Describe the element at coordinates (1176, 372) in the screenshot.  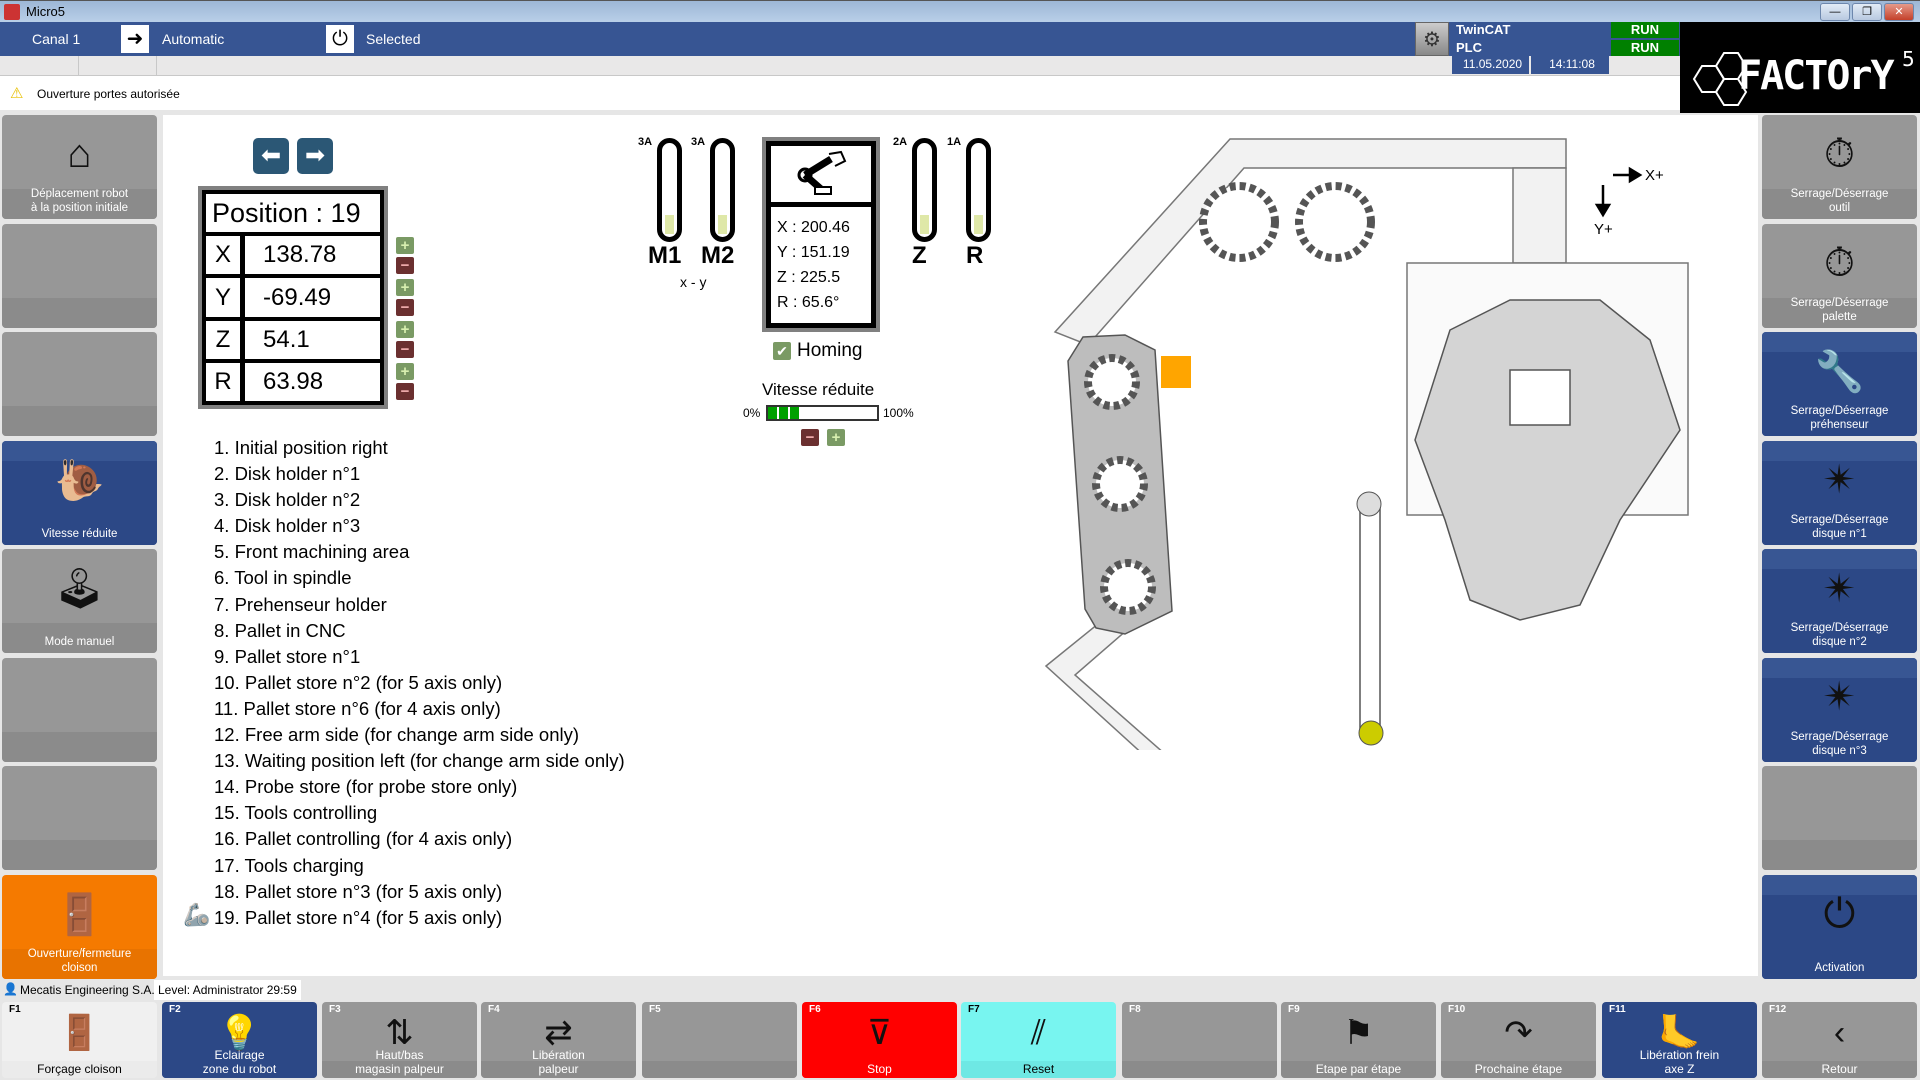
I see `target-position-marker` at that location.